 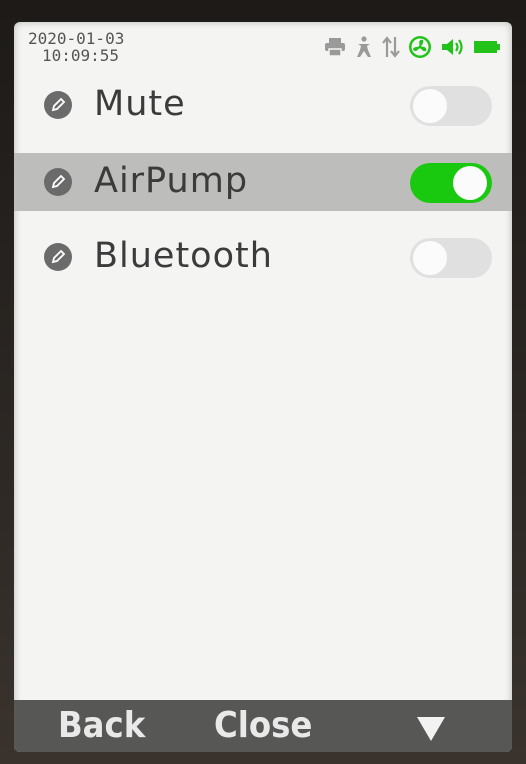 What do you see at coordinates (263, 105) in the screenshot?
I see `setting-row-mute: Mute` at bounding box center [263, 105].